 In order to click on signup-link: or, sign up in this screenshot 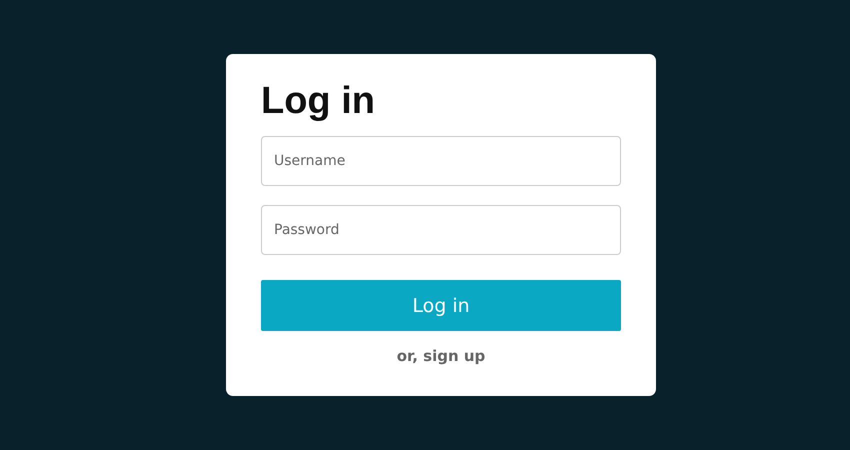, I will do `click(441, 356)`.